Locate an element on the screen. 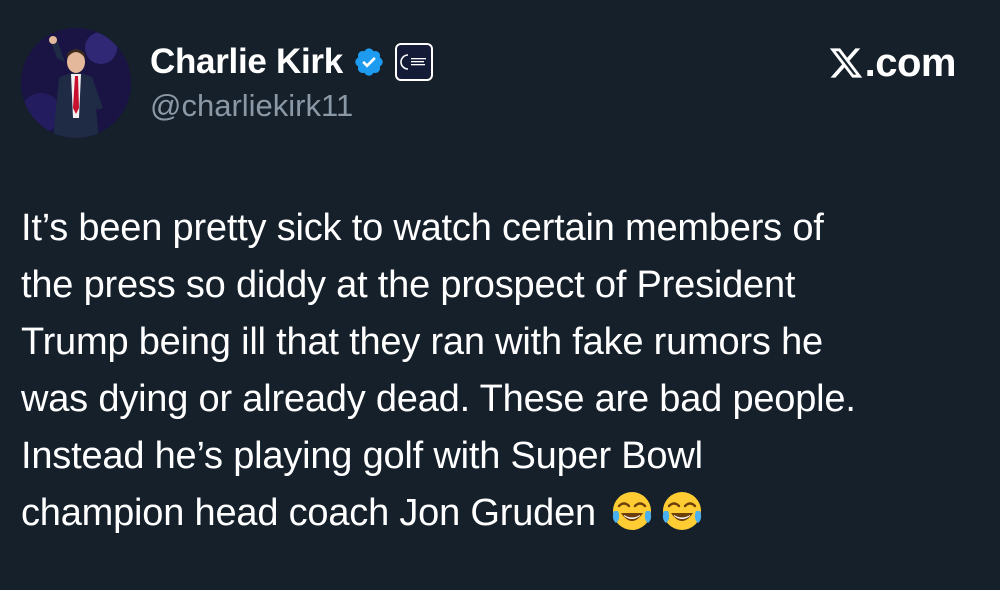 The height and width of the screenshot is (590, 1000). author-name-row: Charlie Kirk is located at coordinates (291, 62).